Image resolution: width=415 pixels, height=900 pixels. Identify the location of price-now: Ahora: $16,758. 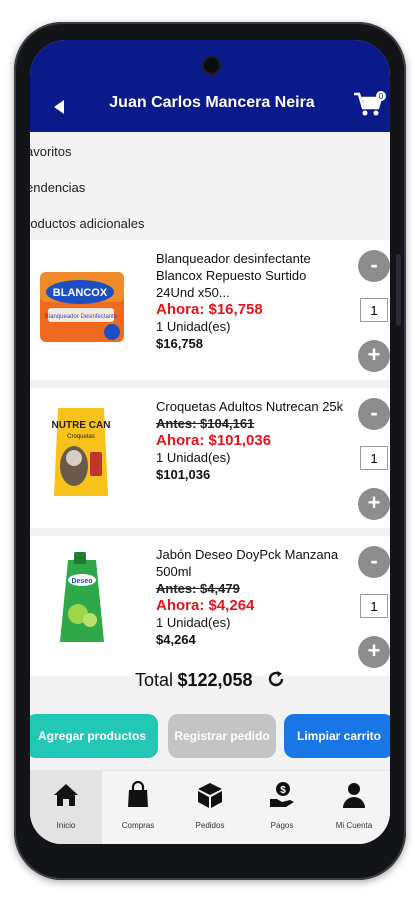
(209, 309).